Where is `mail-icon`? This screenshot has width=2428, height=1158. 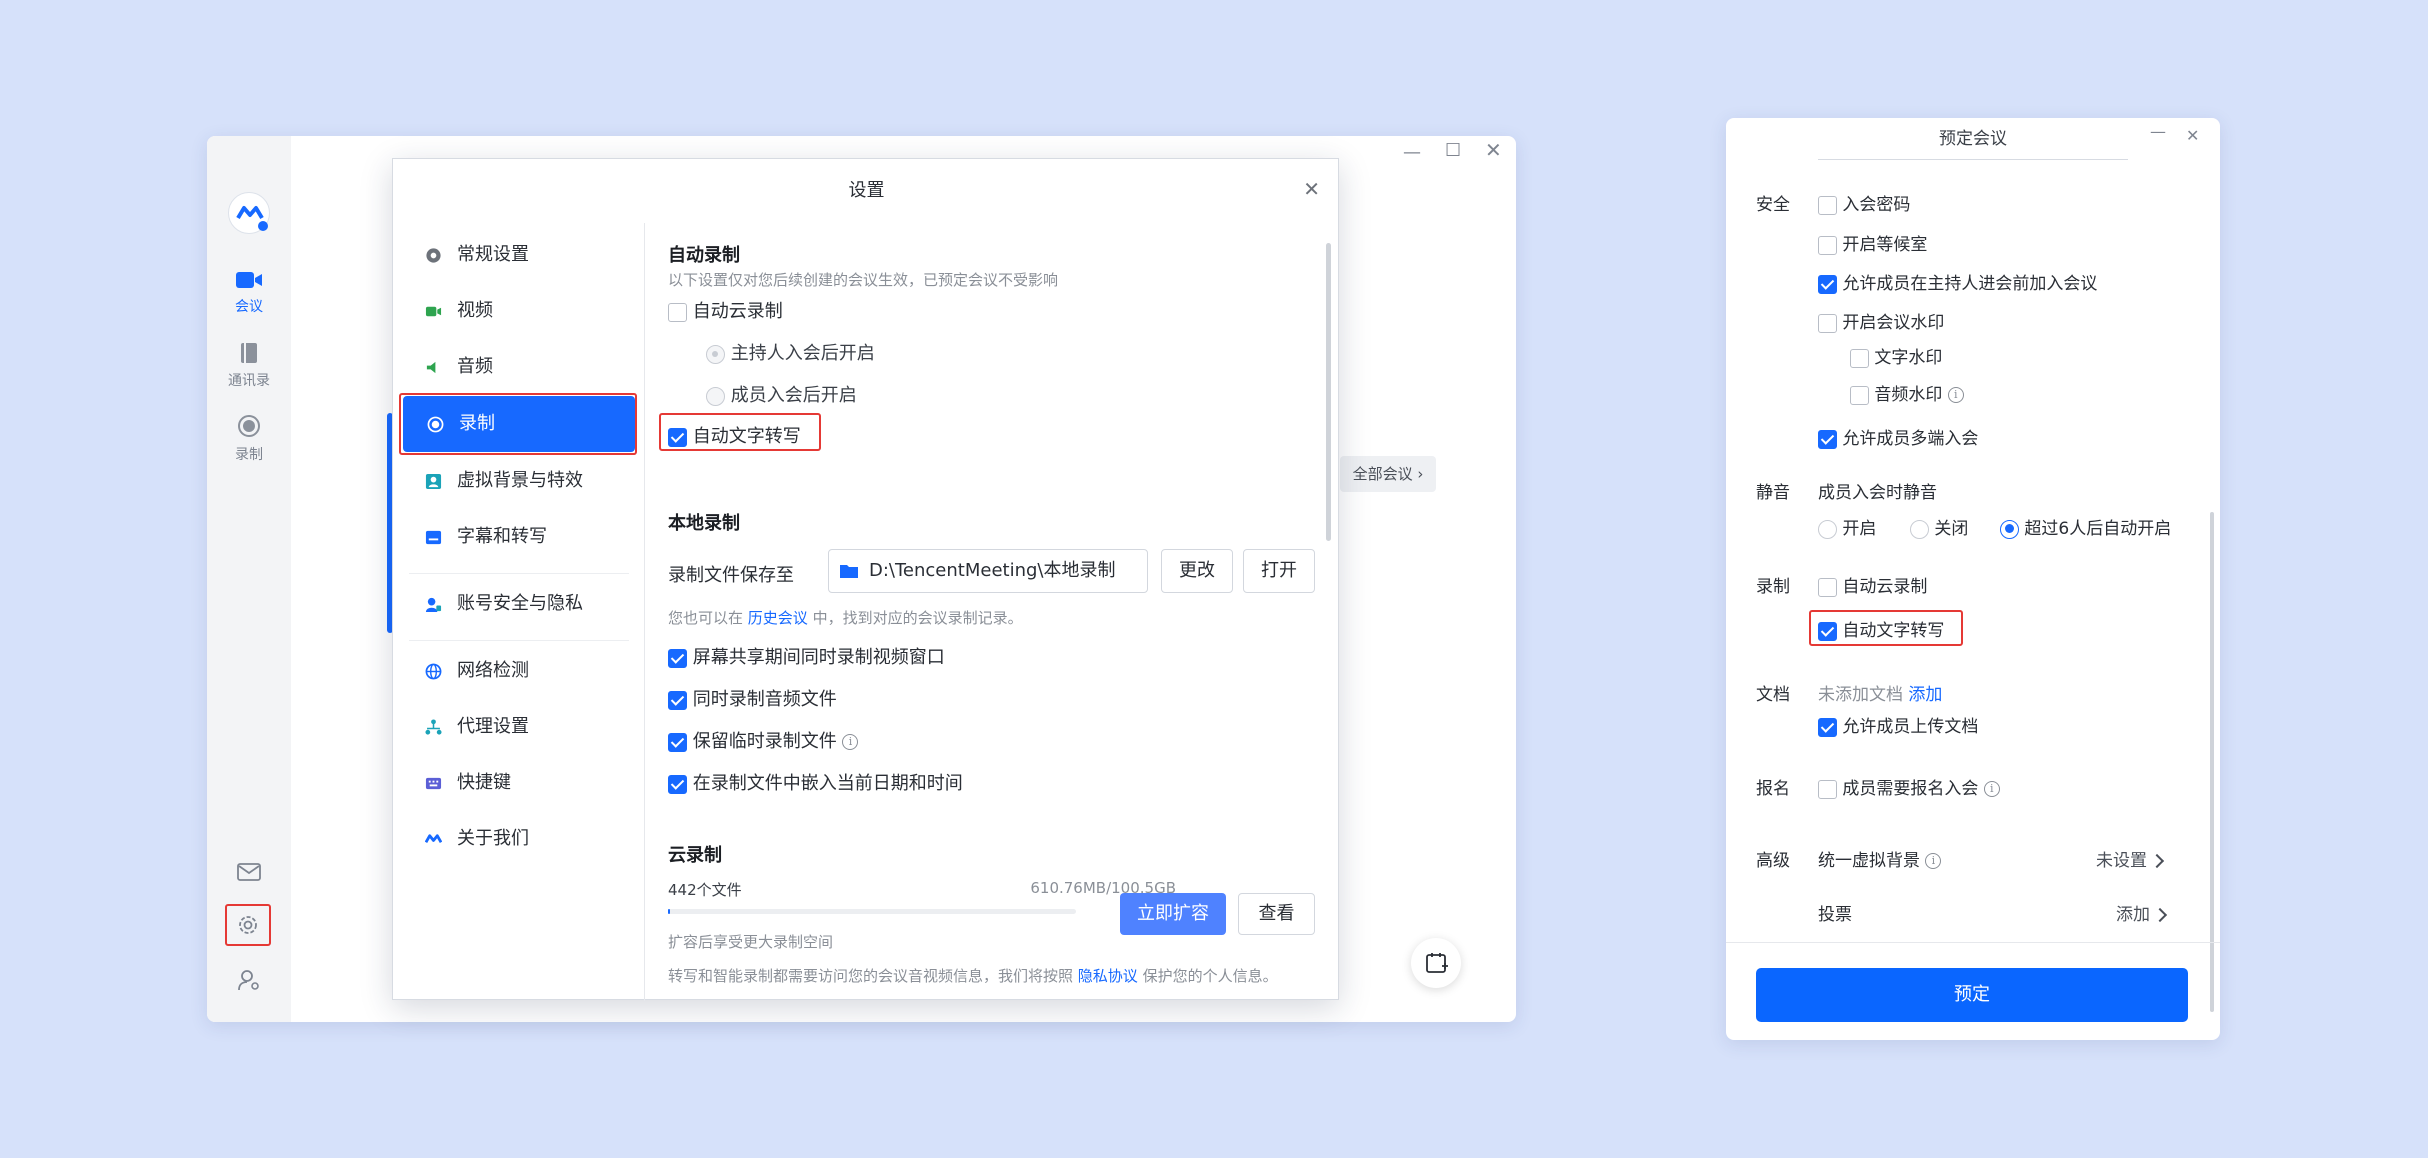 mail-icon is located at coordinates (249, 874).